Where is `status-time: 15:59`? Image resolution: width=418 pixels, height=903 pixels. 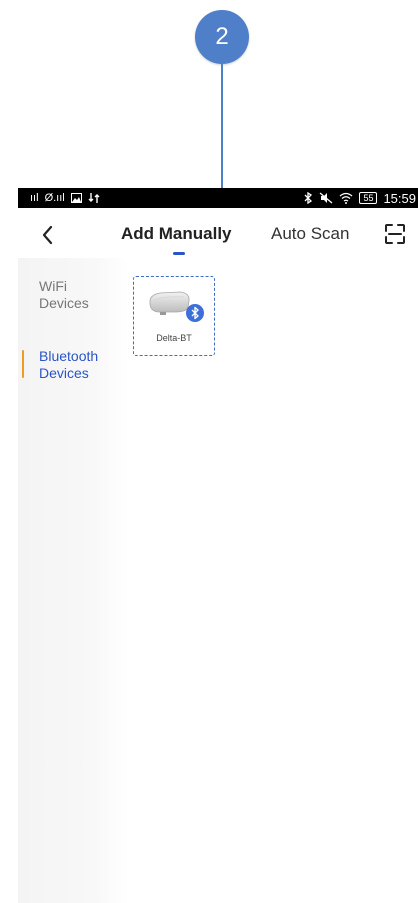
status-time: 15:59 is located at coordinates (399, 198).